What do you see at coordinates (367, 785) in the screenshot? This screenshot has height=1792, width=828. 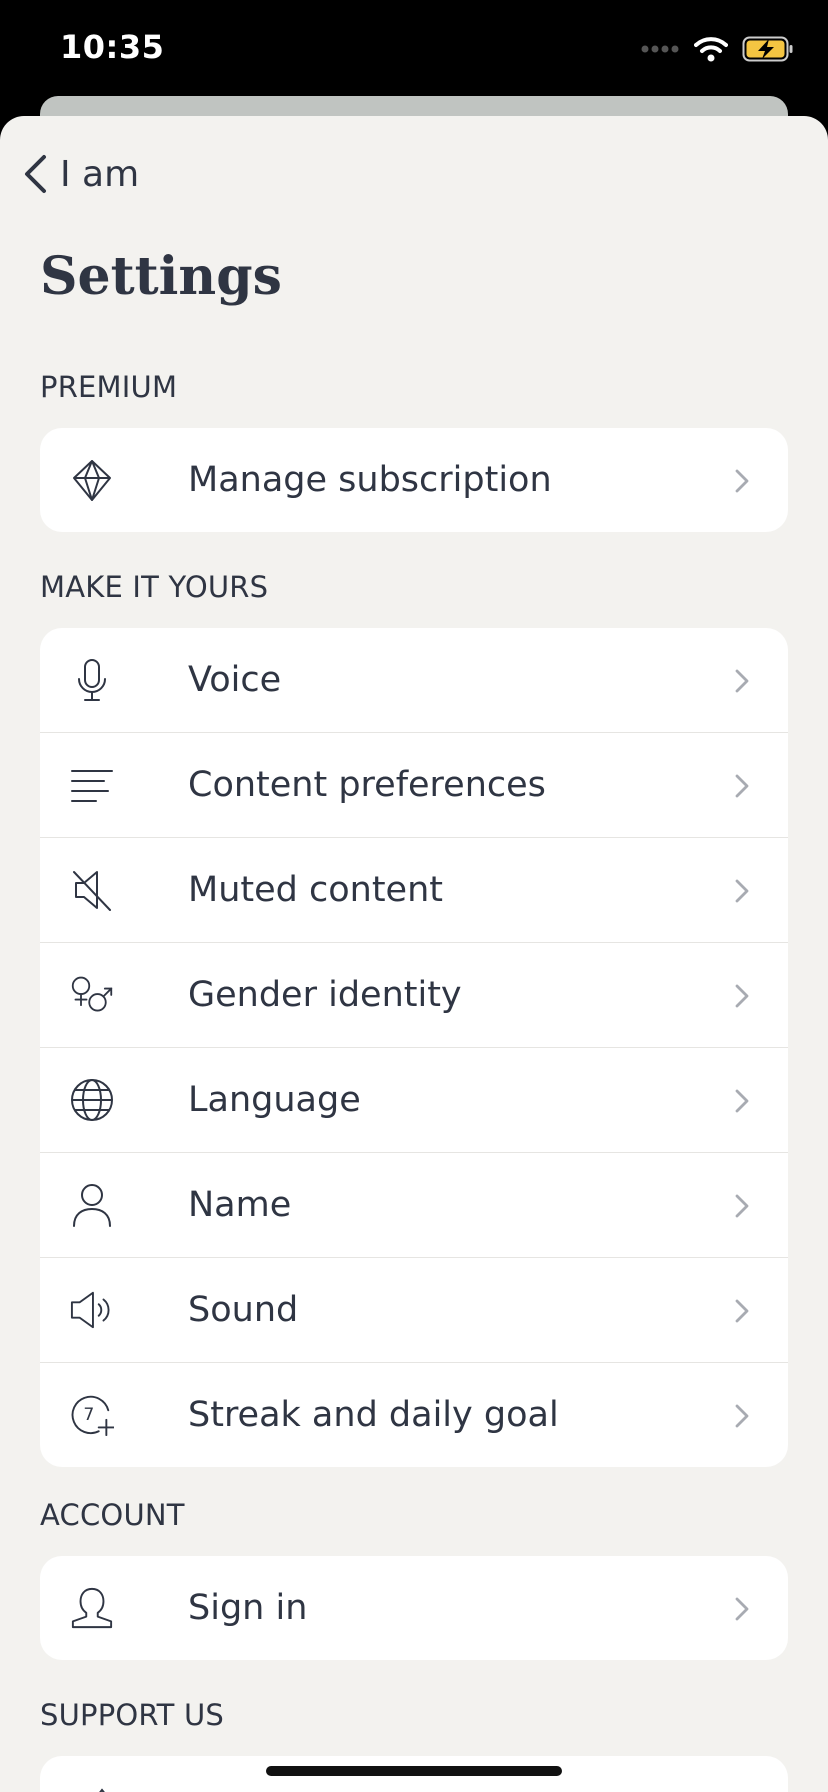 I see `row-label: Content preferences` at bounding box center [367, 785].